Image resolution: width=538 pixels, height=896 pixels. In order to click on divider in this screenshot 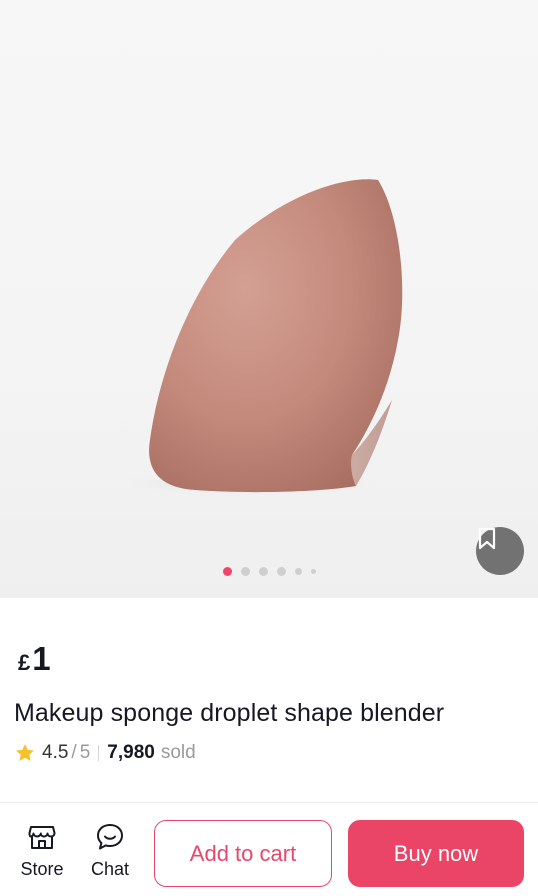, I will do `click(99, 753)`.